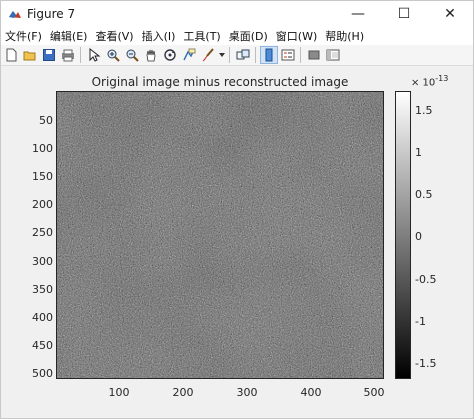  I want to click on colorbar, so click(403, 235).